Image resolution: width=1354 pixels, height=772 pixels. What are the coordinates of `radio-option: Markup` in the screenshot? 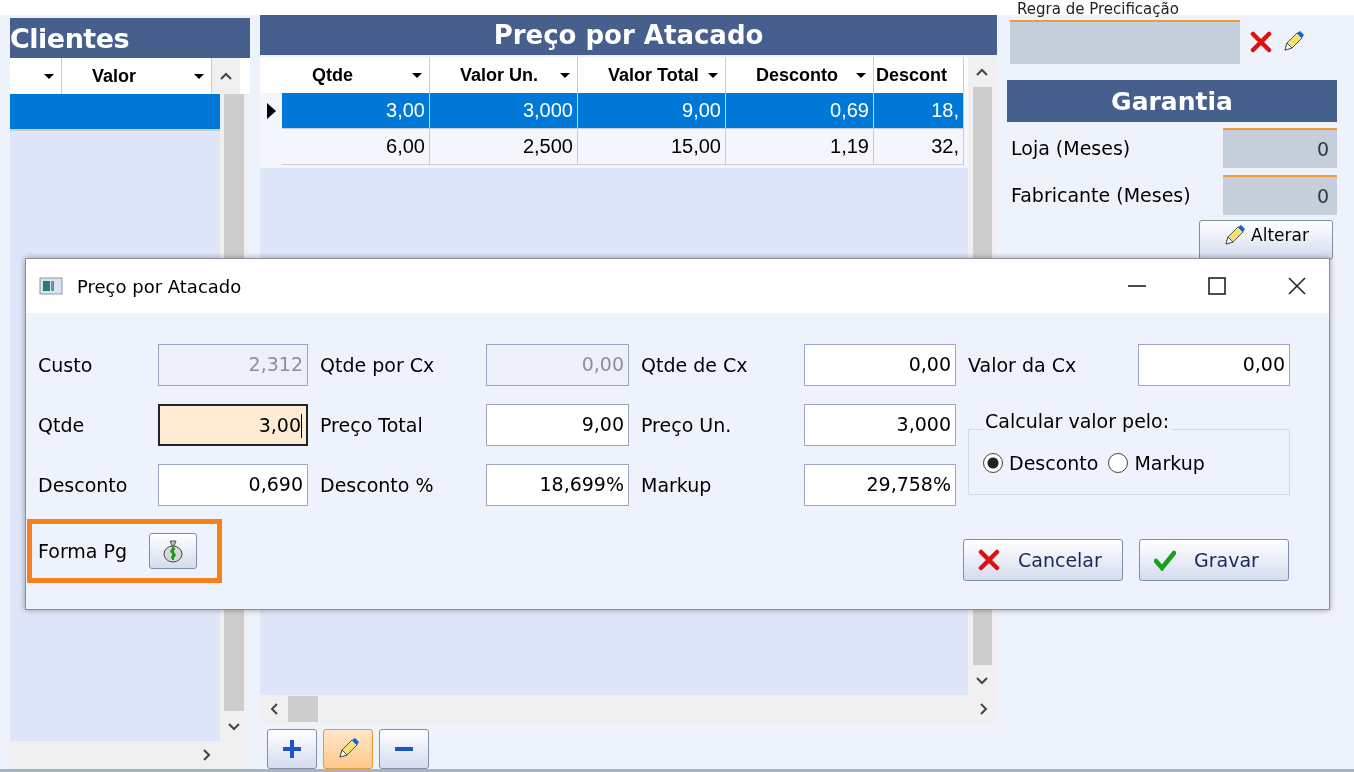 It's located at (1156, 463).